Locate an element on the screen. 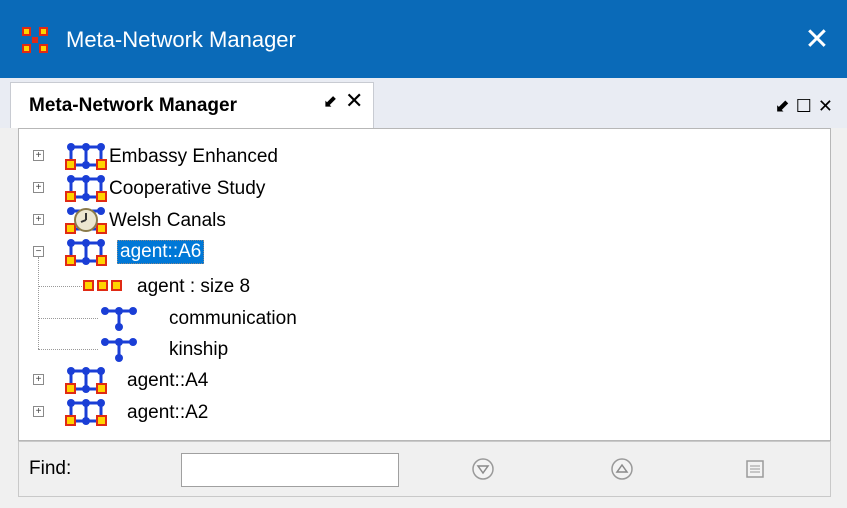 The height and width of the screenshot is (508, 847). collapse-icon: − is located at coordinates (38, 251).